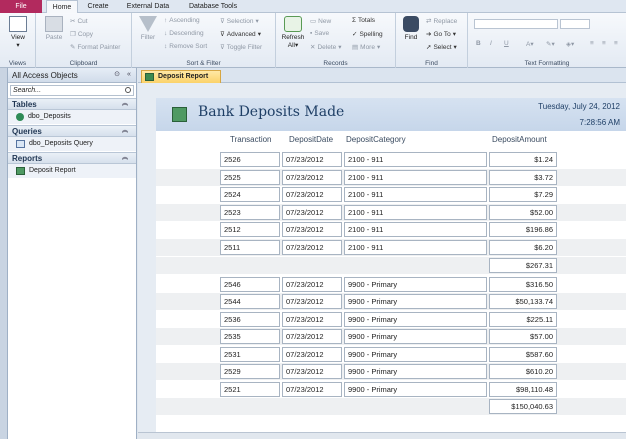 This screenshot has height=439, width=626. Describe the element at coordinates (4, 253) in the screenshot. I see `shutter-bar` at that location.